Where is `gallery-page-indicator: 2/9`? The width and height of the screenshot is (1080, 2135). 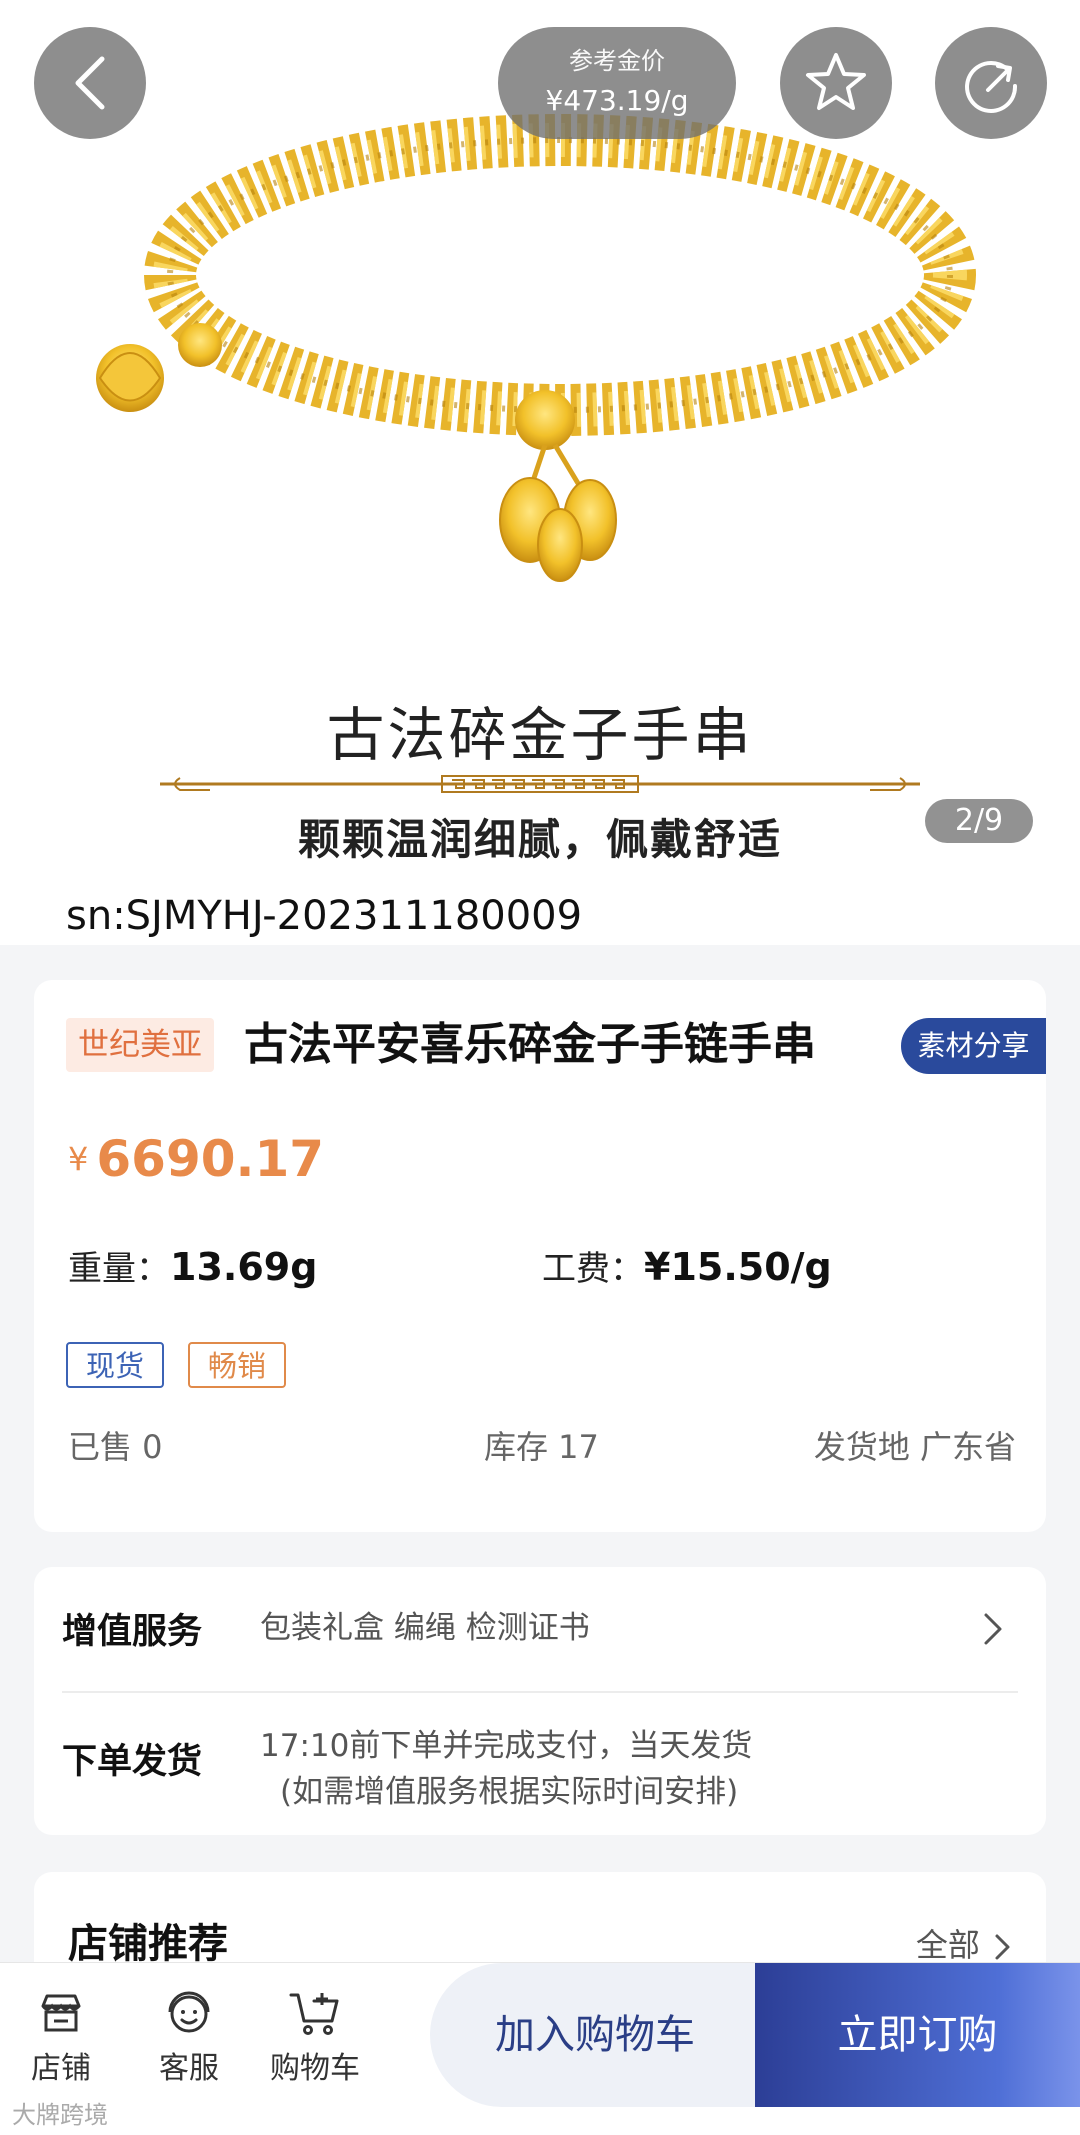
gallery-page-indicator: 2/9 is located at coordinates (979, 821).